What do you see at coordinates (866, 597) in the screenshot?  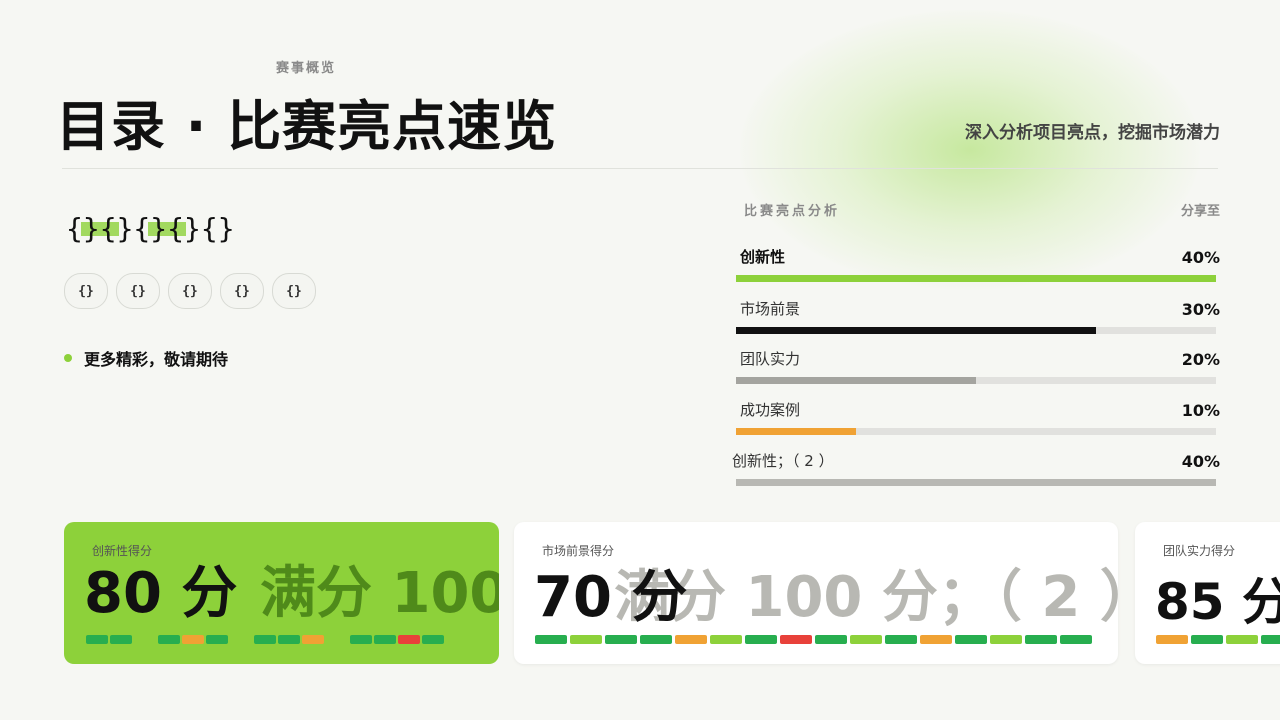 I see `full-score-ghost-text: 满分 100 分；（ 2 ）` at bounding box center [866, 597].